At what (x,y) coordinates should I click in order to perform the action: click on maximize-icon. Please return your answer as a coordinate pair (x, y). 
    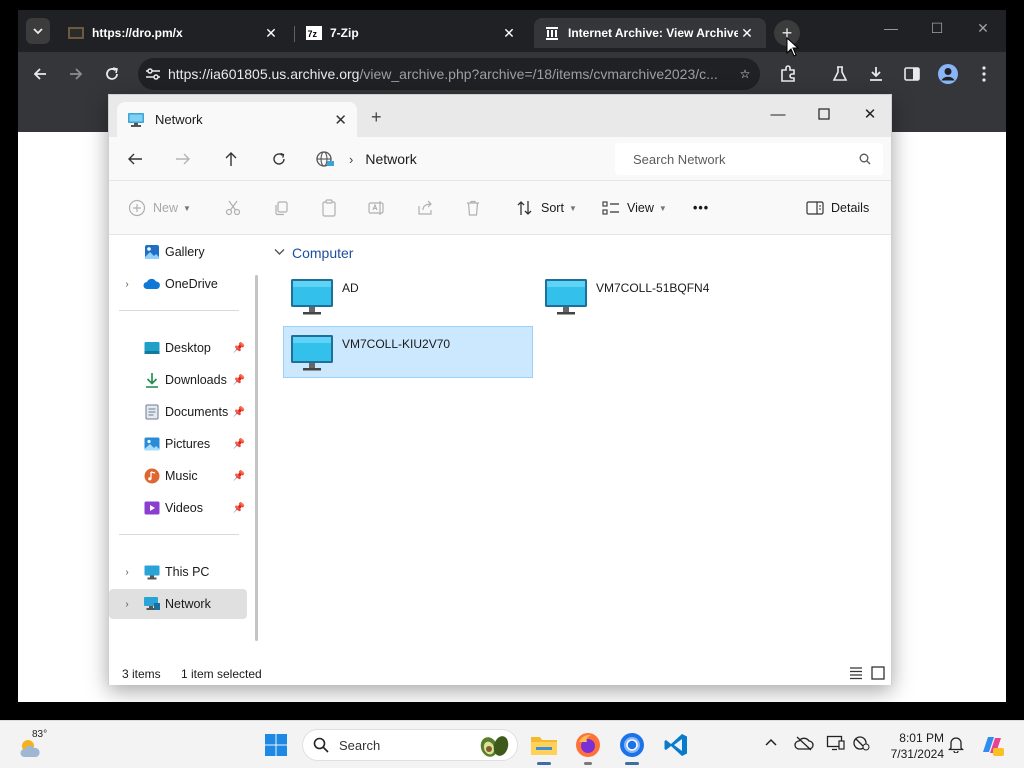
    Looking at the image, I should click on (824, 114).